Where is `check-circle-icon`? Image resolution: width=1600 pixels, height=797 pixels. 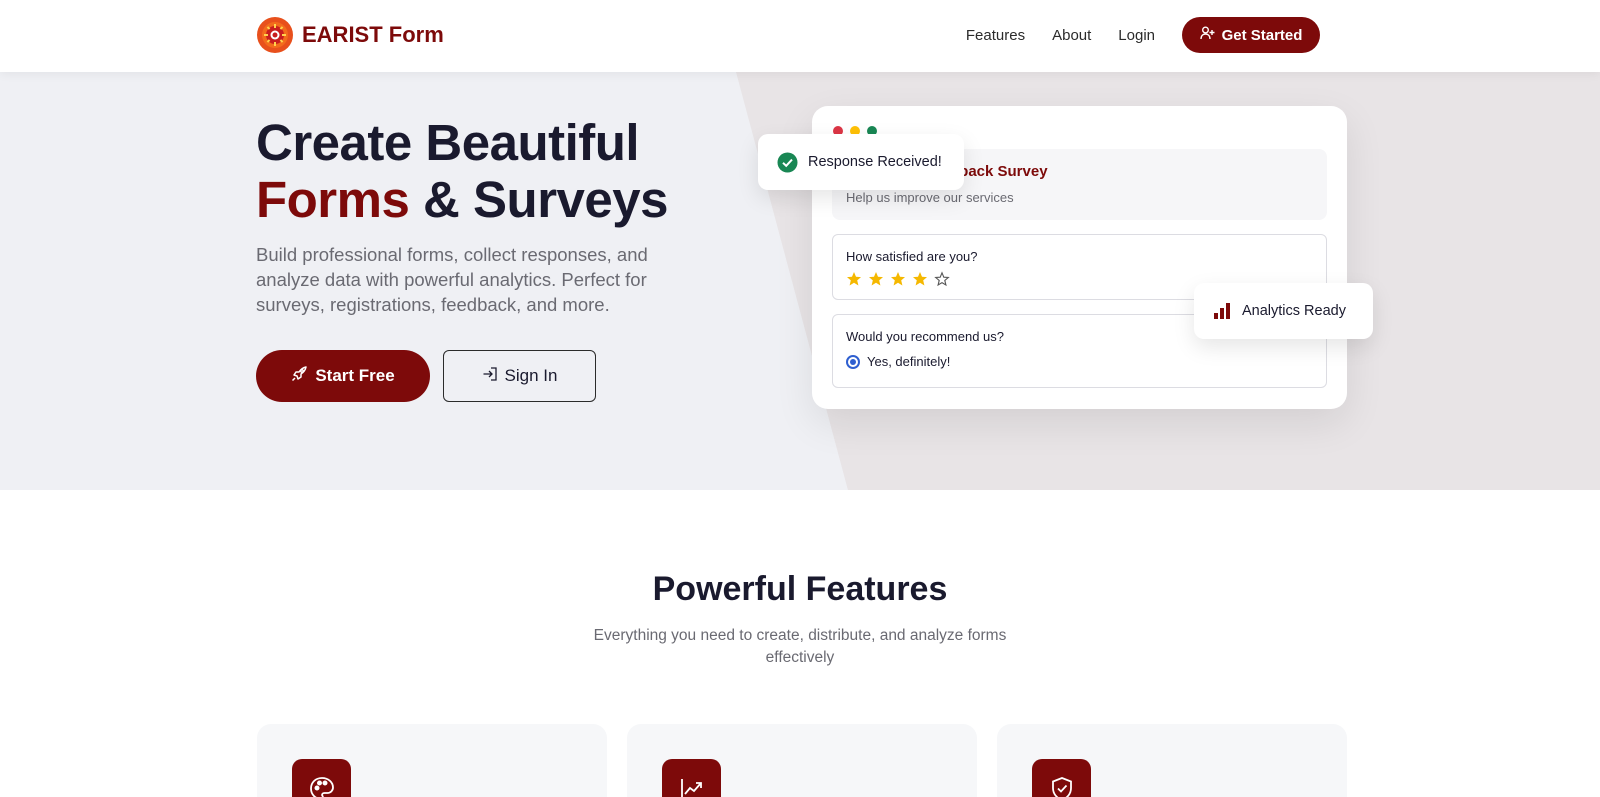 check-circle-icon is located at coordinates (787, 162).